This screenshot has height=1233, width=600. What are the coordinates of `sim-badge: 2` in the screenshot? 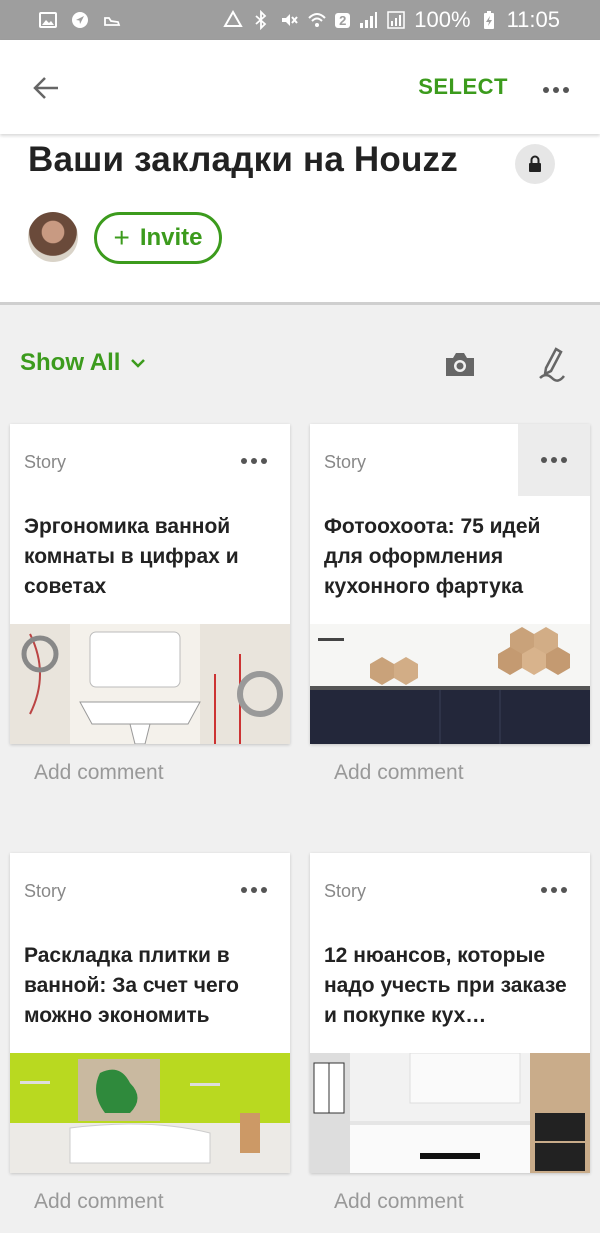 It's located at (343, 20).